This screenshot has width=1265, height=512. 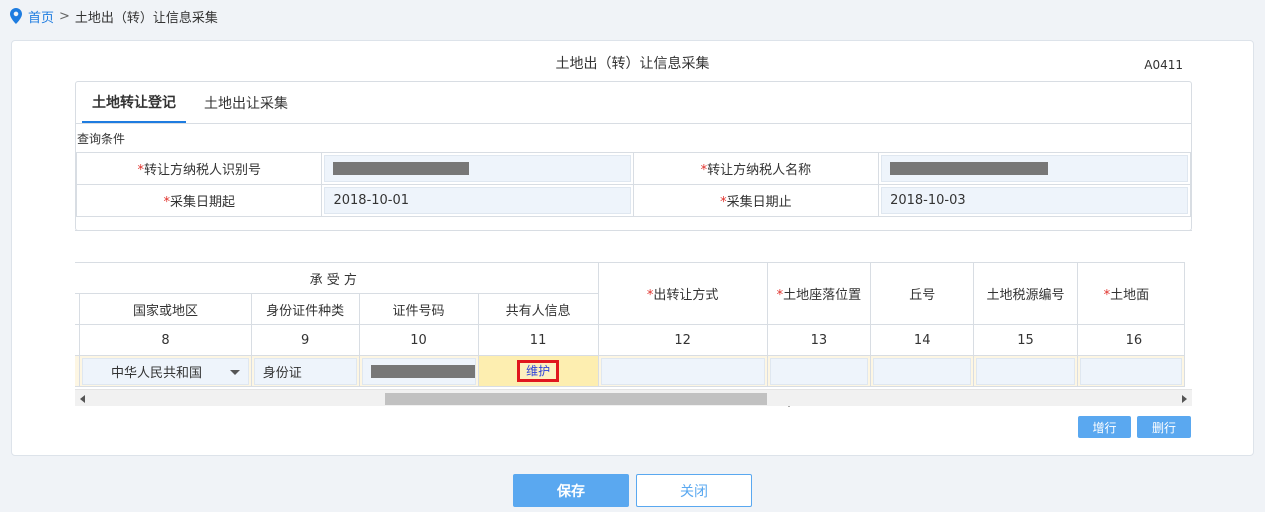 I want to click on tab-land-grant-collection: 土地出让采集, so click(x=246, y=102).